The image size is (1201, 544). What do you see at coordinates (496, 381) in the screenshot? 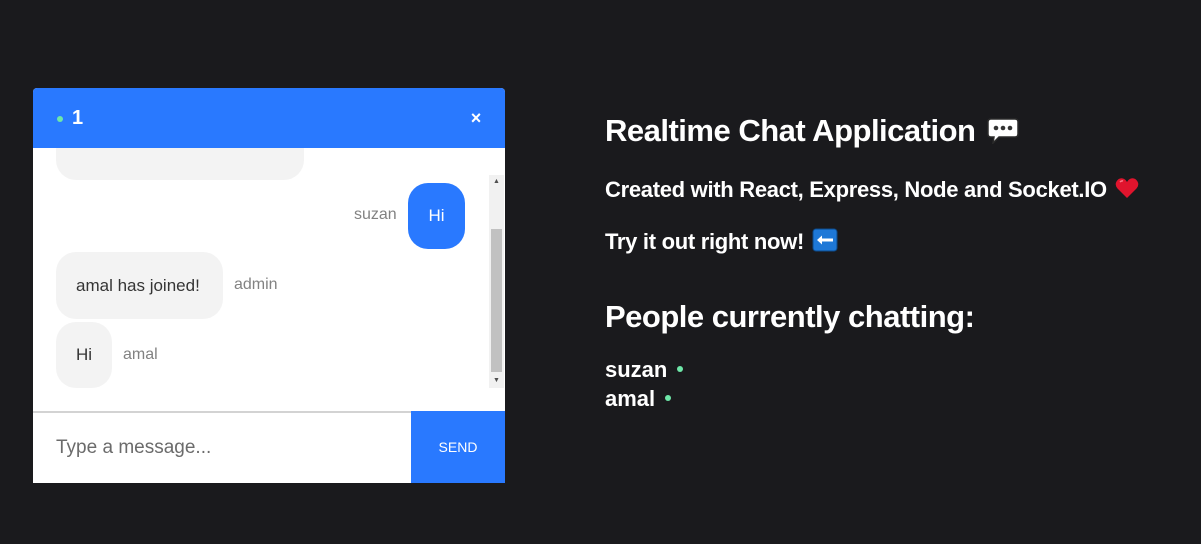
I see `scroll-down-arrow-icon: ▼` at bounding box center [496, 381].